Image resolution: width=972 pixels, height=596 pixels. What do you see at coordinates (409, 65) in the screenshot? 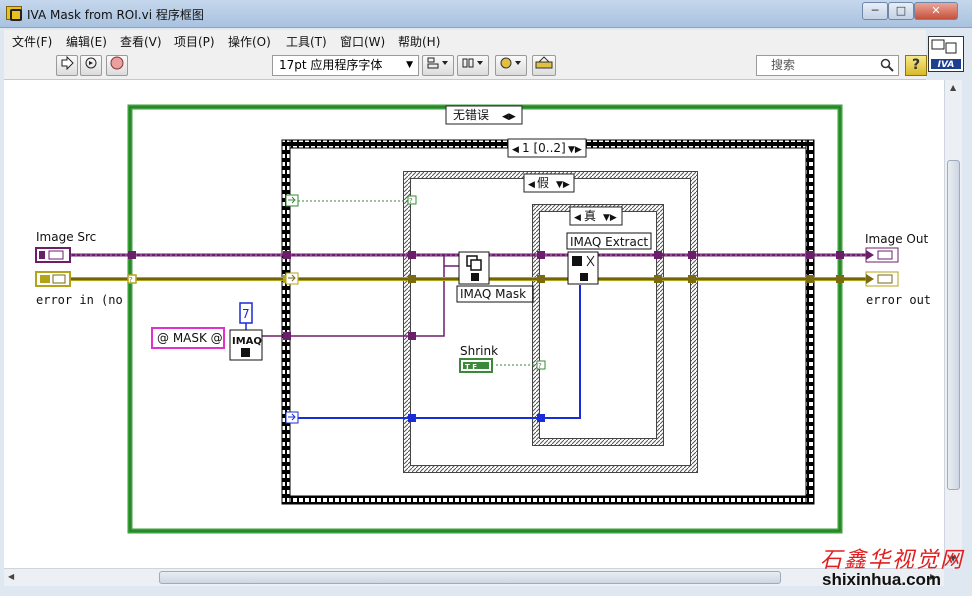
I see `chevron-down-icon: ▼` at bounding box center [409, 65].